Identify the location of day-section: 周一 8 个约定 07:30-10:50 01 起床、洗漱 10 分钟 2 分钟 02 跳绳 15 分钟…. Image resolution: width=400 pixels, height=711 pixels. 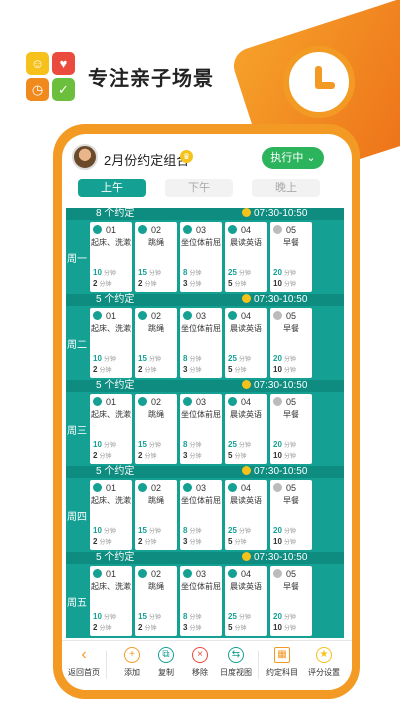
(205, 251).